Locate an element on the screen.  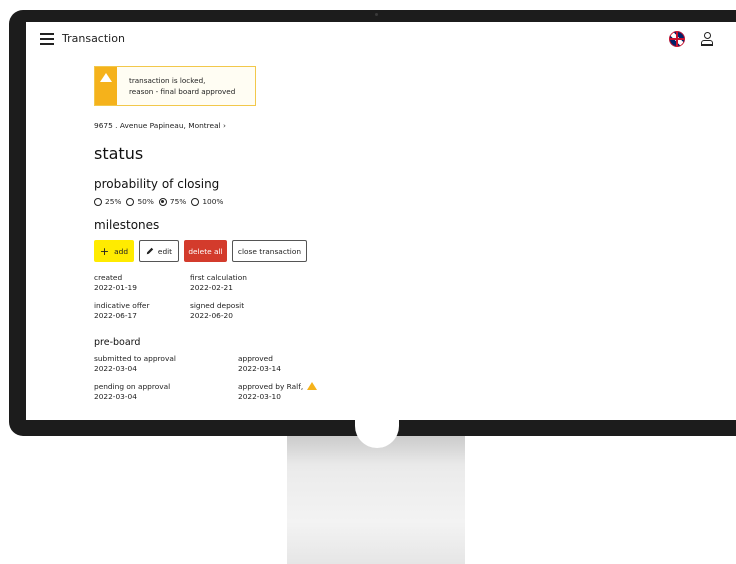
milestone-item: first calculation 2022-02-21 is located at coordinates (218, 282).